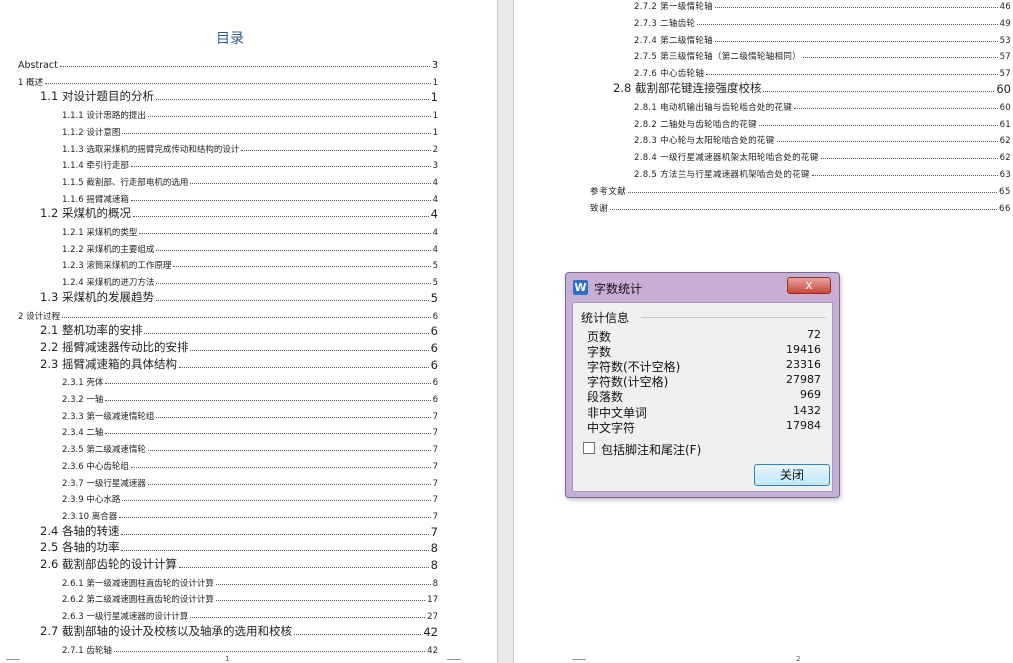  Describe the element at coordinates (250, 430) in the screenshot. I see `toc-entry: 2.3.4 二轴 7` at that location.